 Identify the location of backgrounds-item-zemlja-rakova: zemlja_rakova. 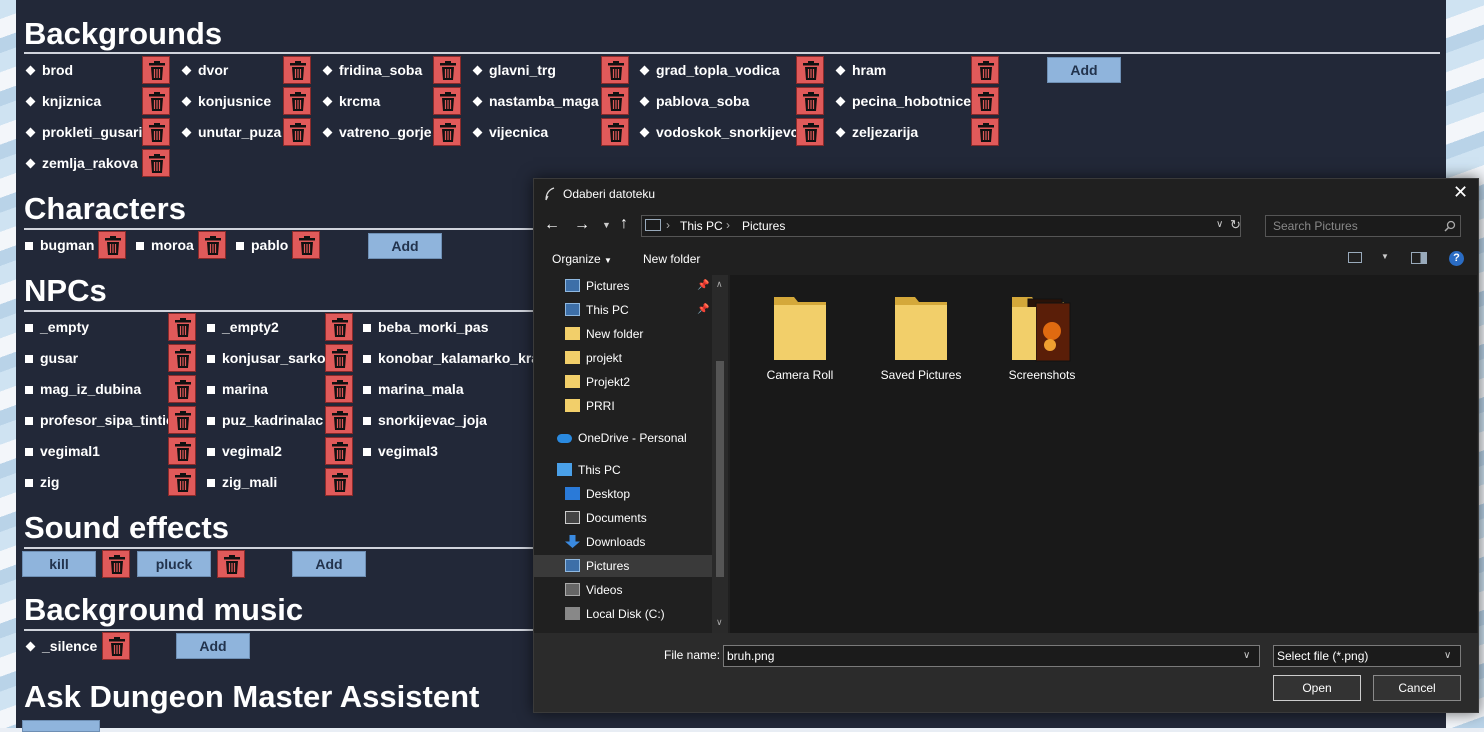
(81, 163).